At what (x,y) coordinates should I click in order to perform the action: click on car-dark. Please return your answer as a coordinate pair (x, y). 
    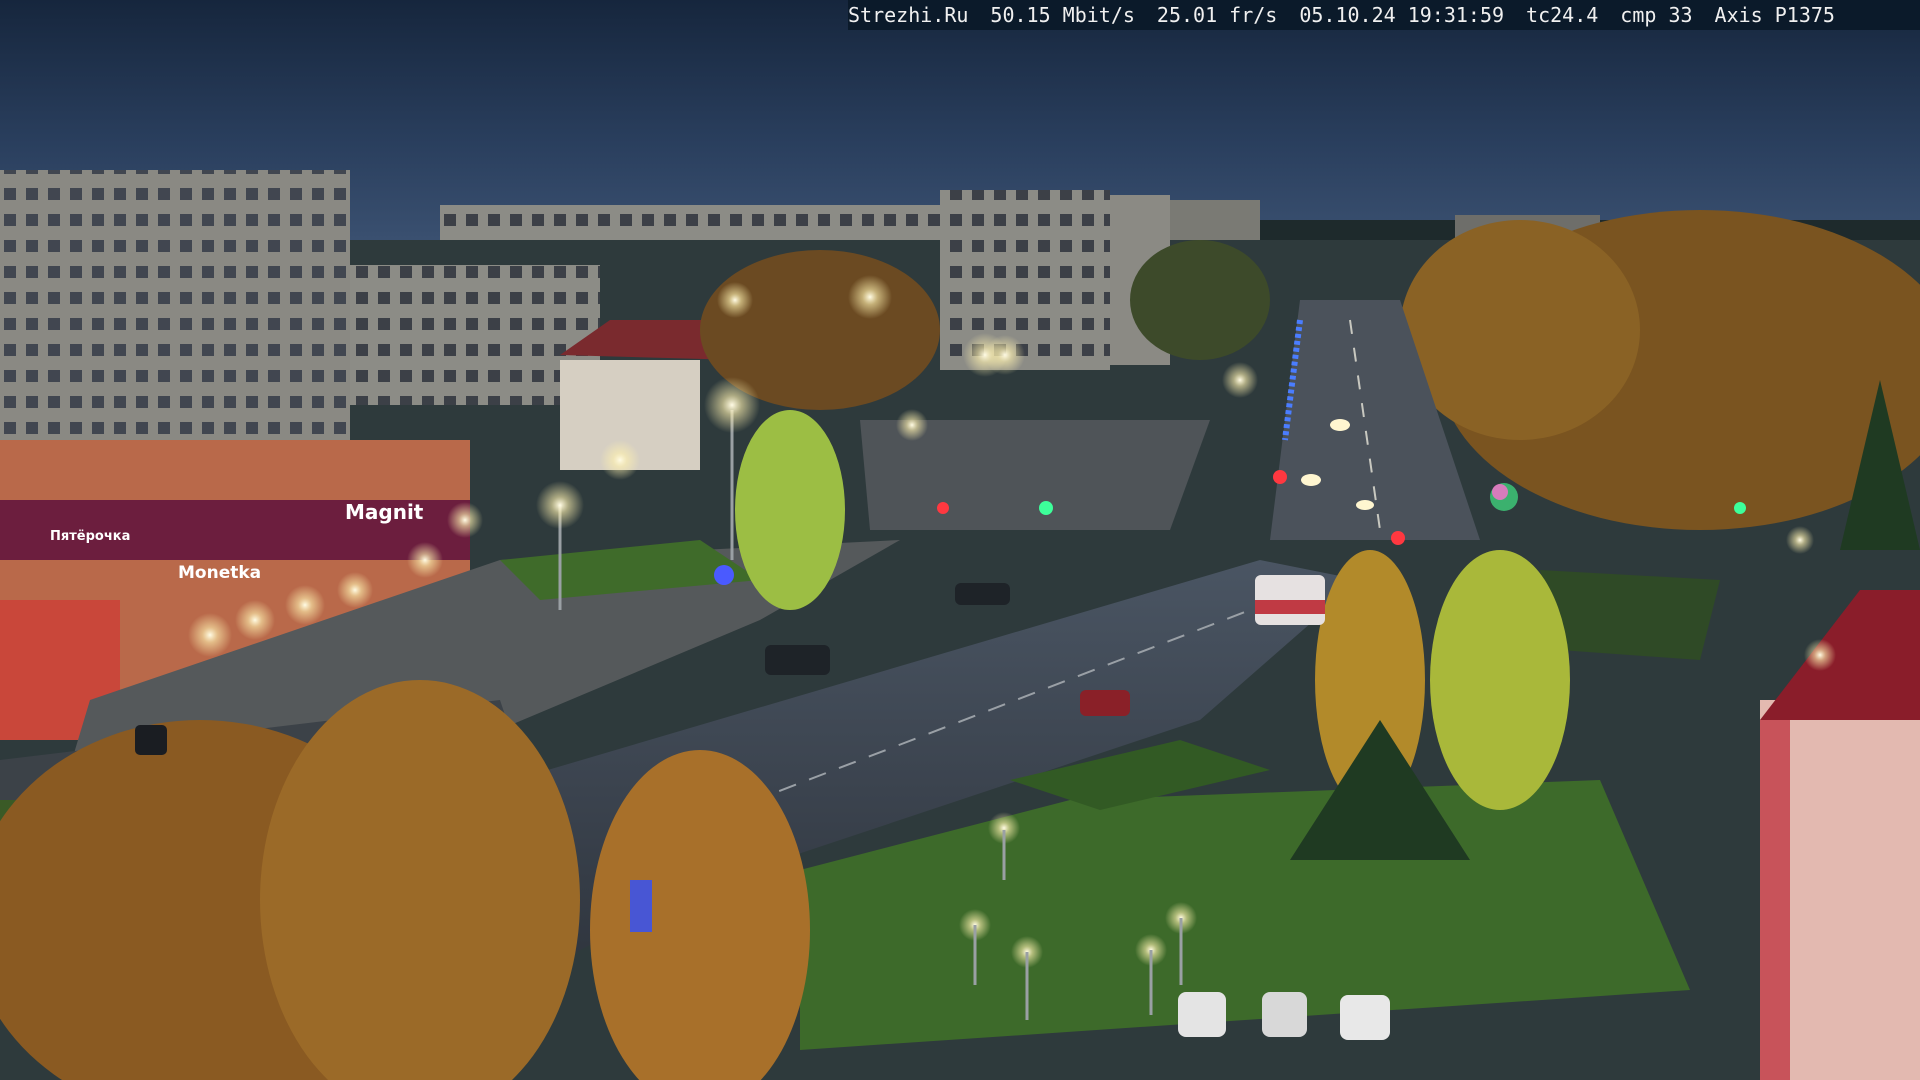
    Looking at the image, I should click on (982, 594).